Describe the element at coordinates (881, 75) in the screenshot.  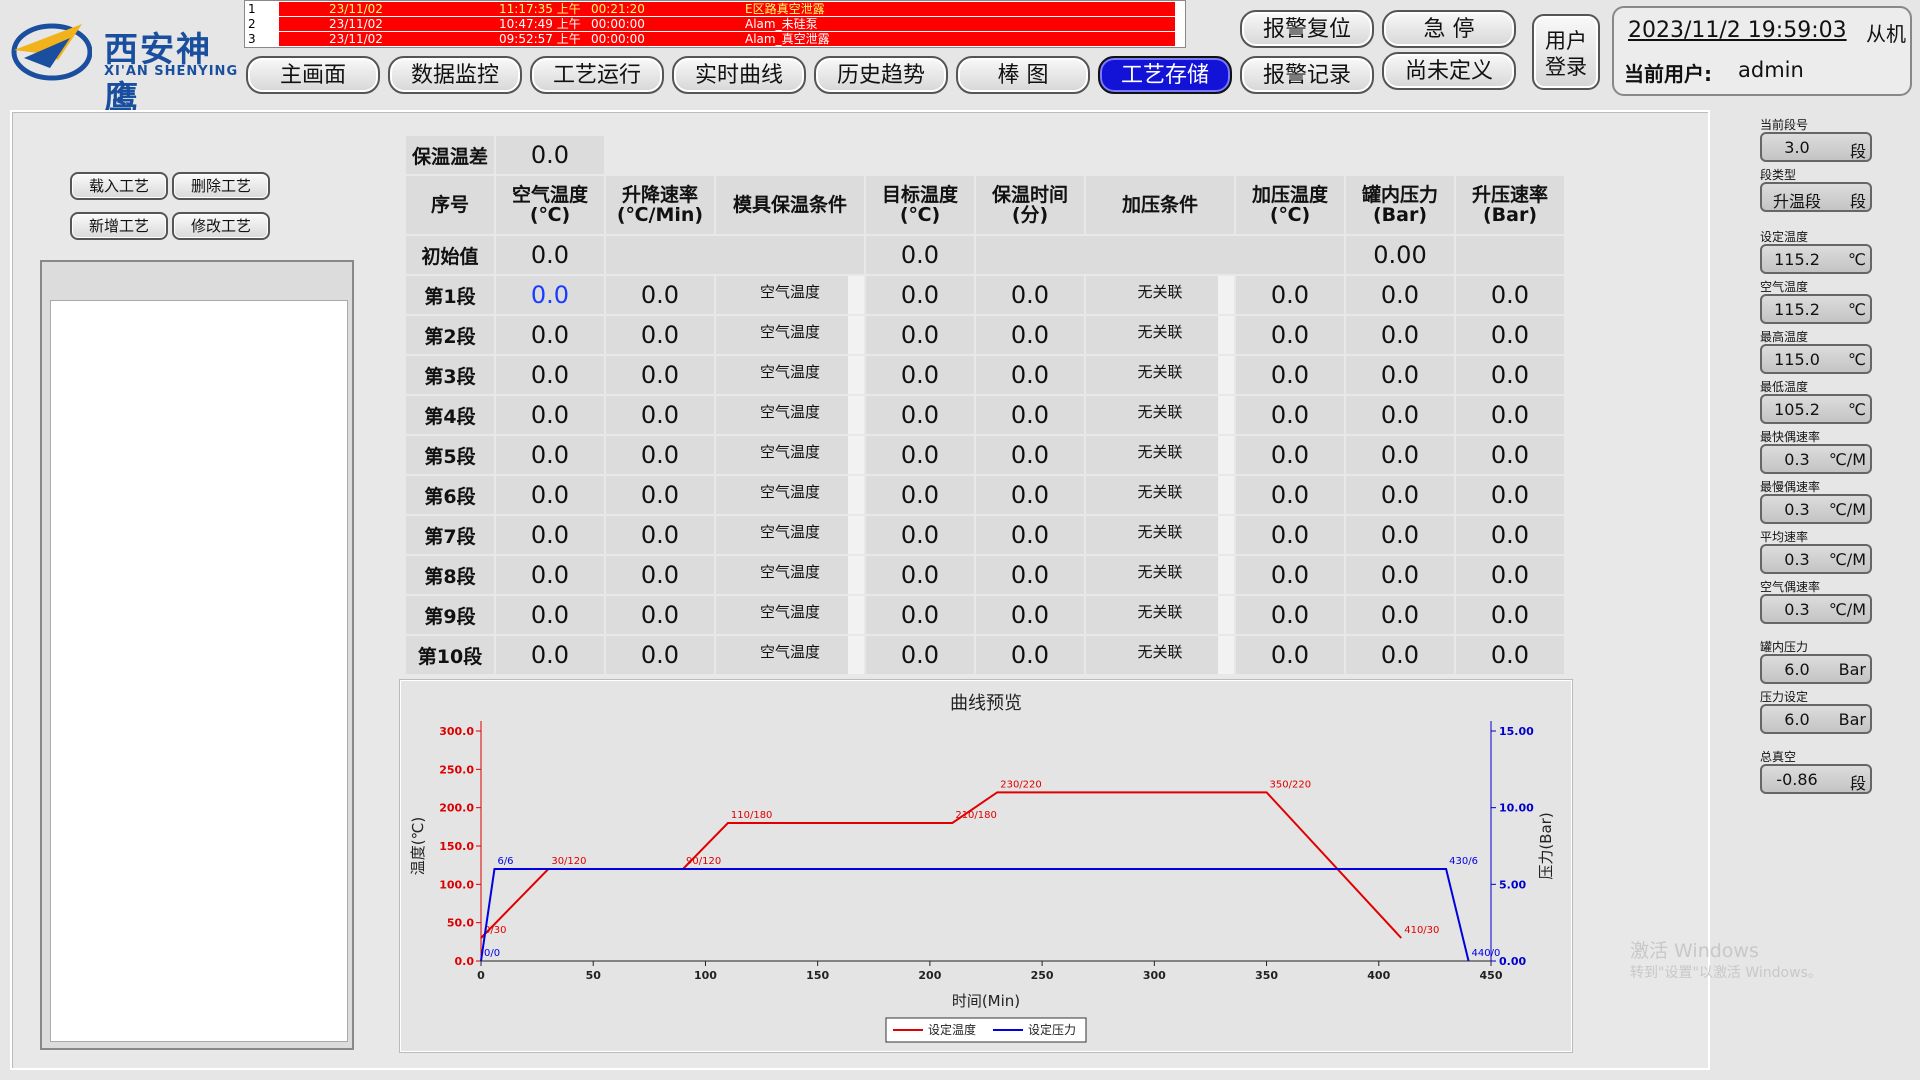
I see `nav-history-trend: 历史趋势` at that location.